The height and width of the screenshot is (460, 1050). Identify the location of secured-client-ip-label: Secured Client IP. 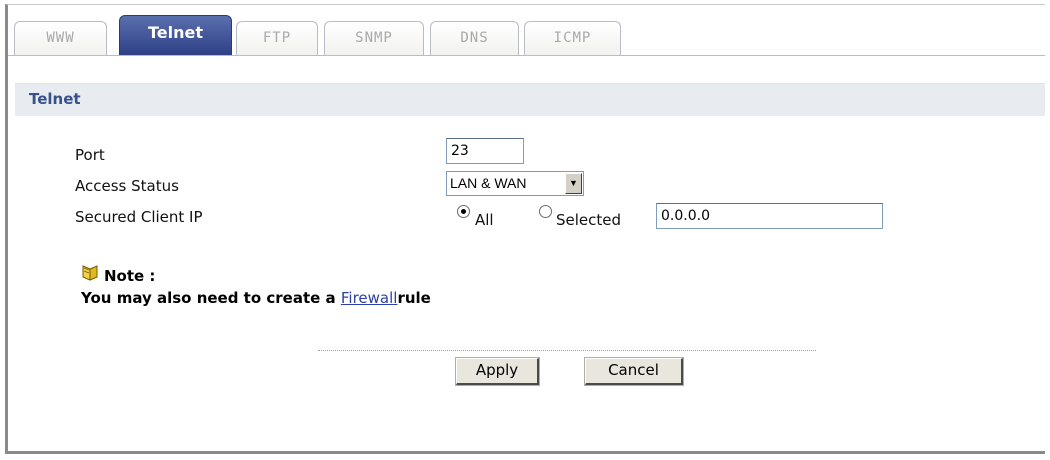
(139, 217).